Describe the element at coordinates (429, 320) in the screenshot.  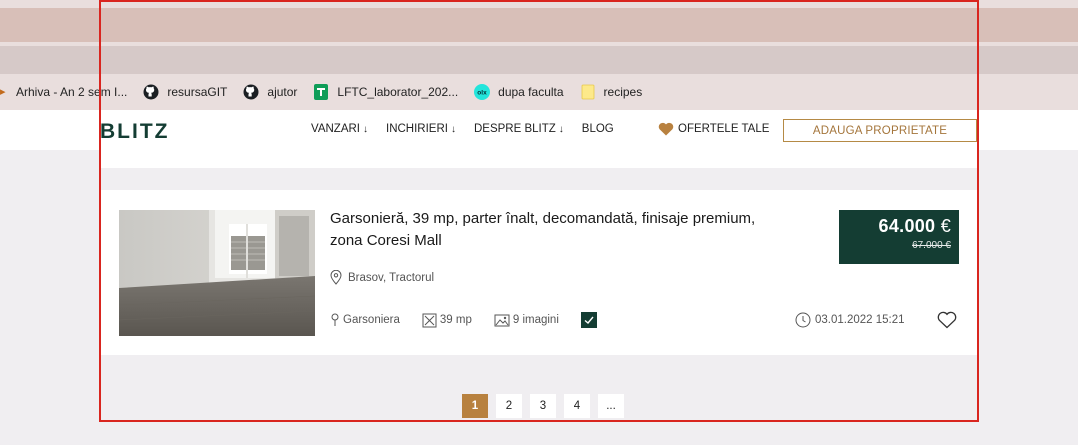
I see `area-icon` at that location.